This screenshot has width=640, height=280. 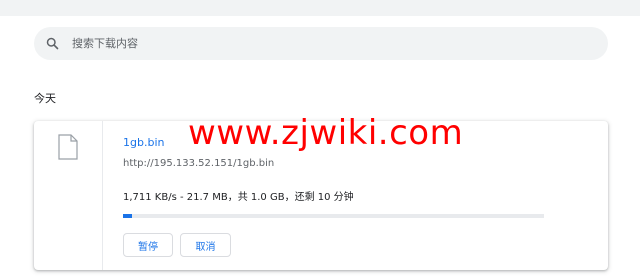 I want to click on search-input, so click(x=332, y=43).